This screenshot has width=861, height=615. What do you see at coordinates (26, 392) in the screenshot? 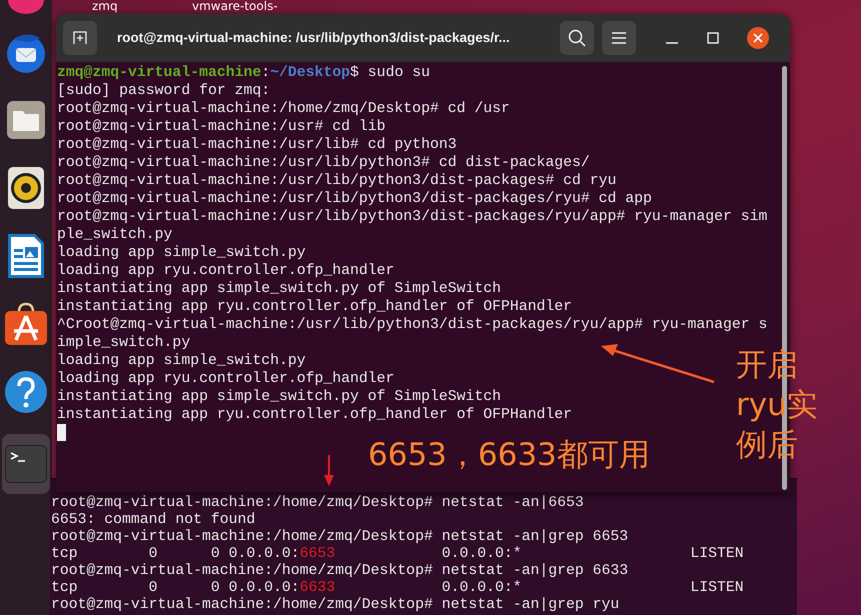
I see `help-icon` at bounding box center [26, 392].